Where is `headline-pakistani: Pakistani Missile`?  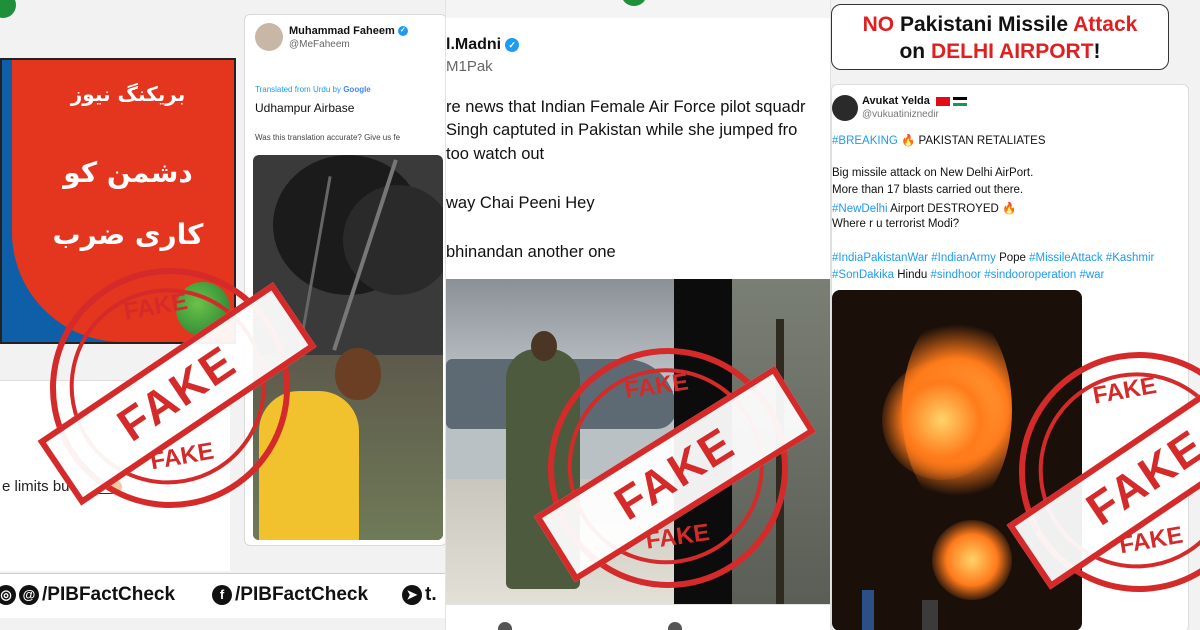
headline-pakistani: Pakistani Missile is located at coordinates (984, 24).